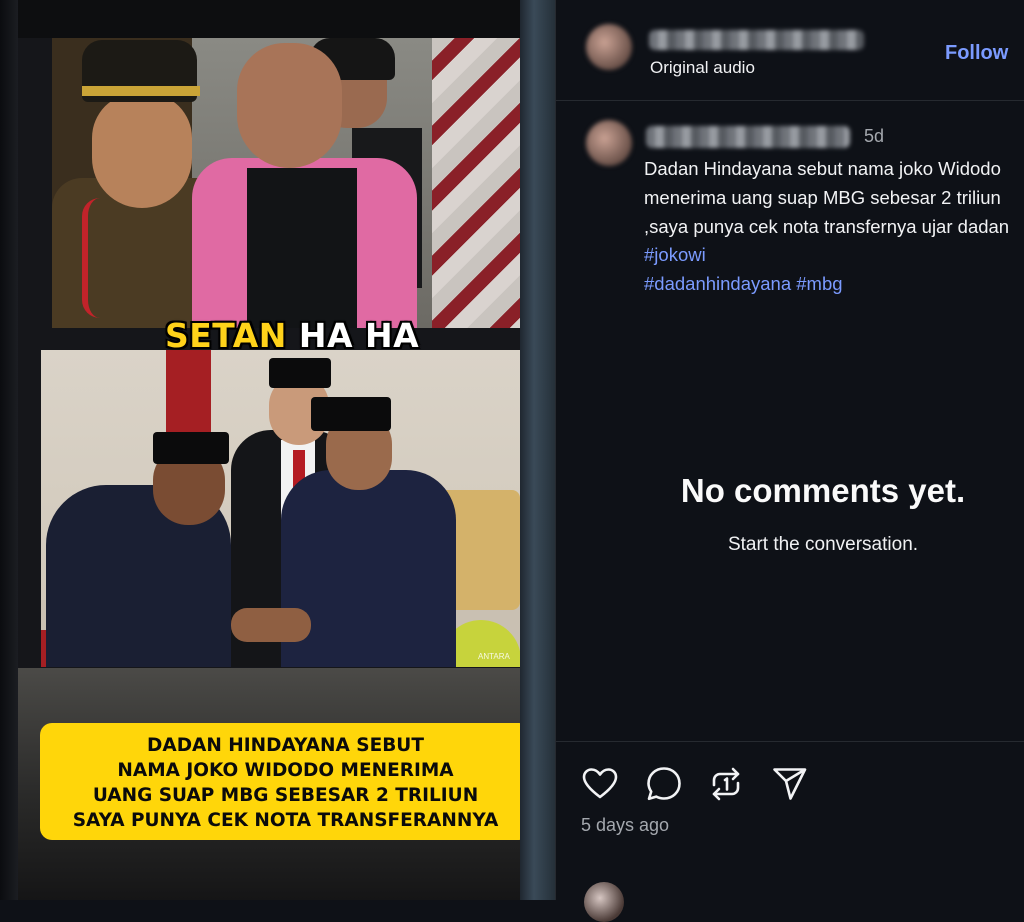  I want to click on middle-man-peci, so click(300, 373).